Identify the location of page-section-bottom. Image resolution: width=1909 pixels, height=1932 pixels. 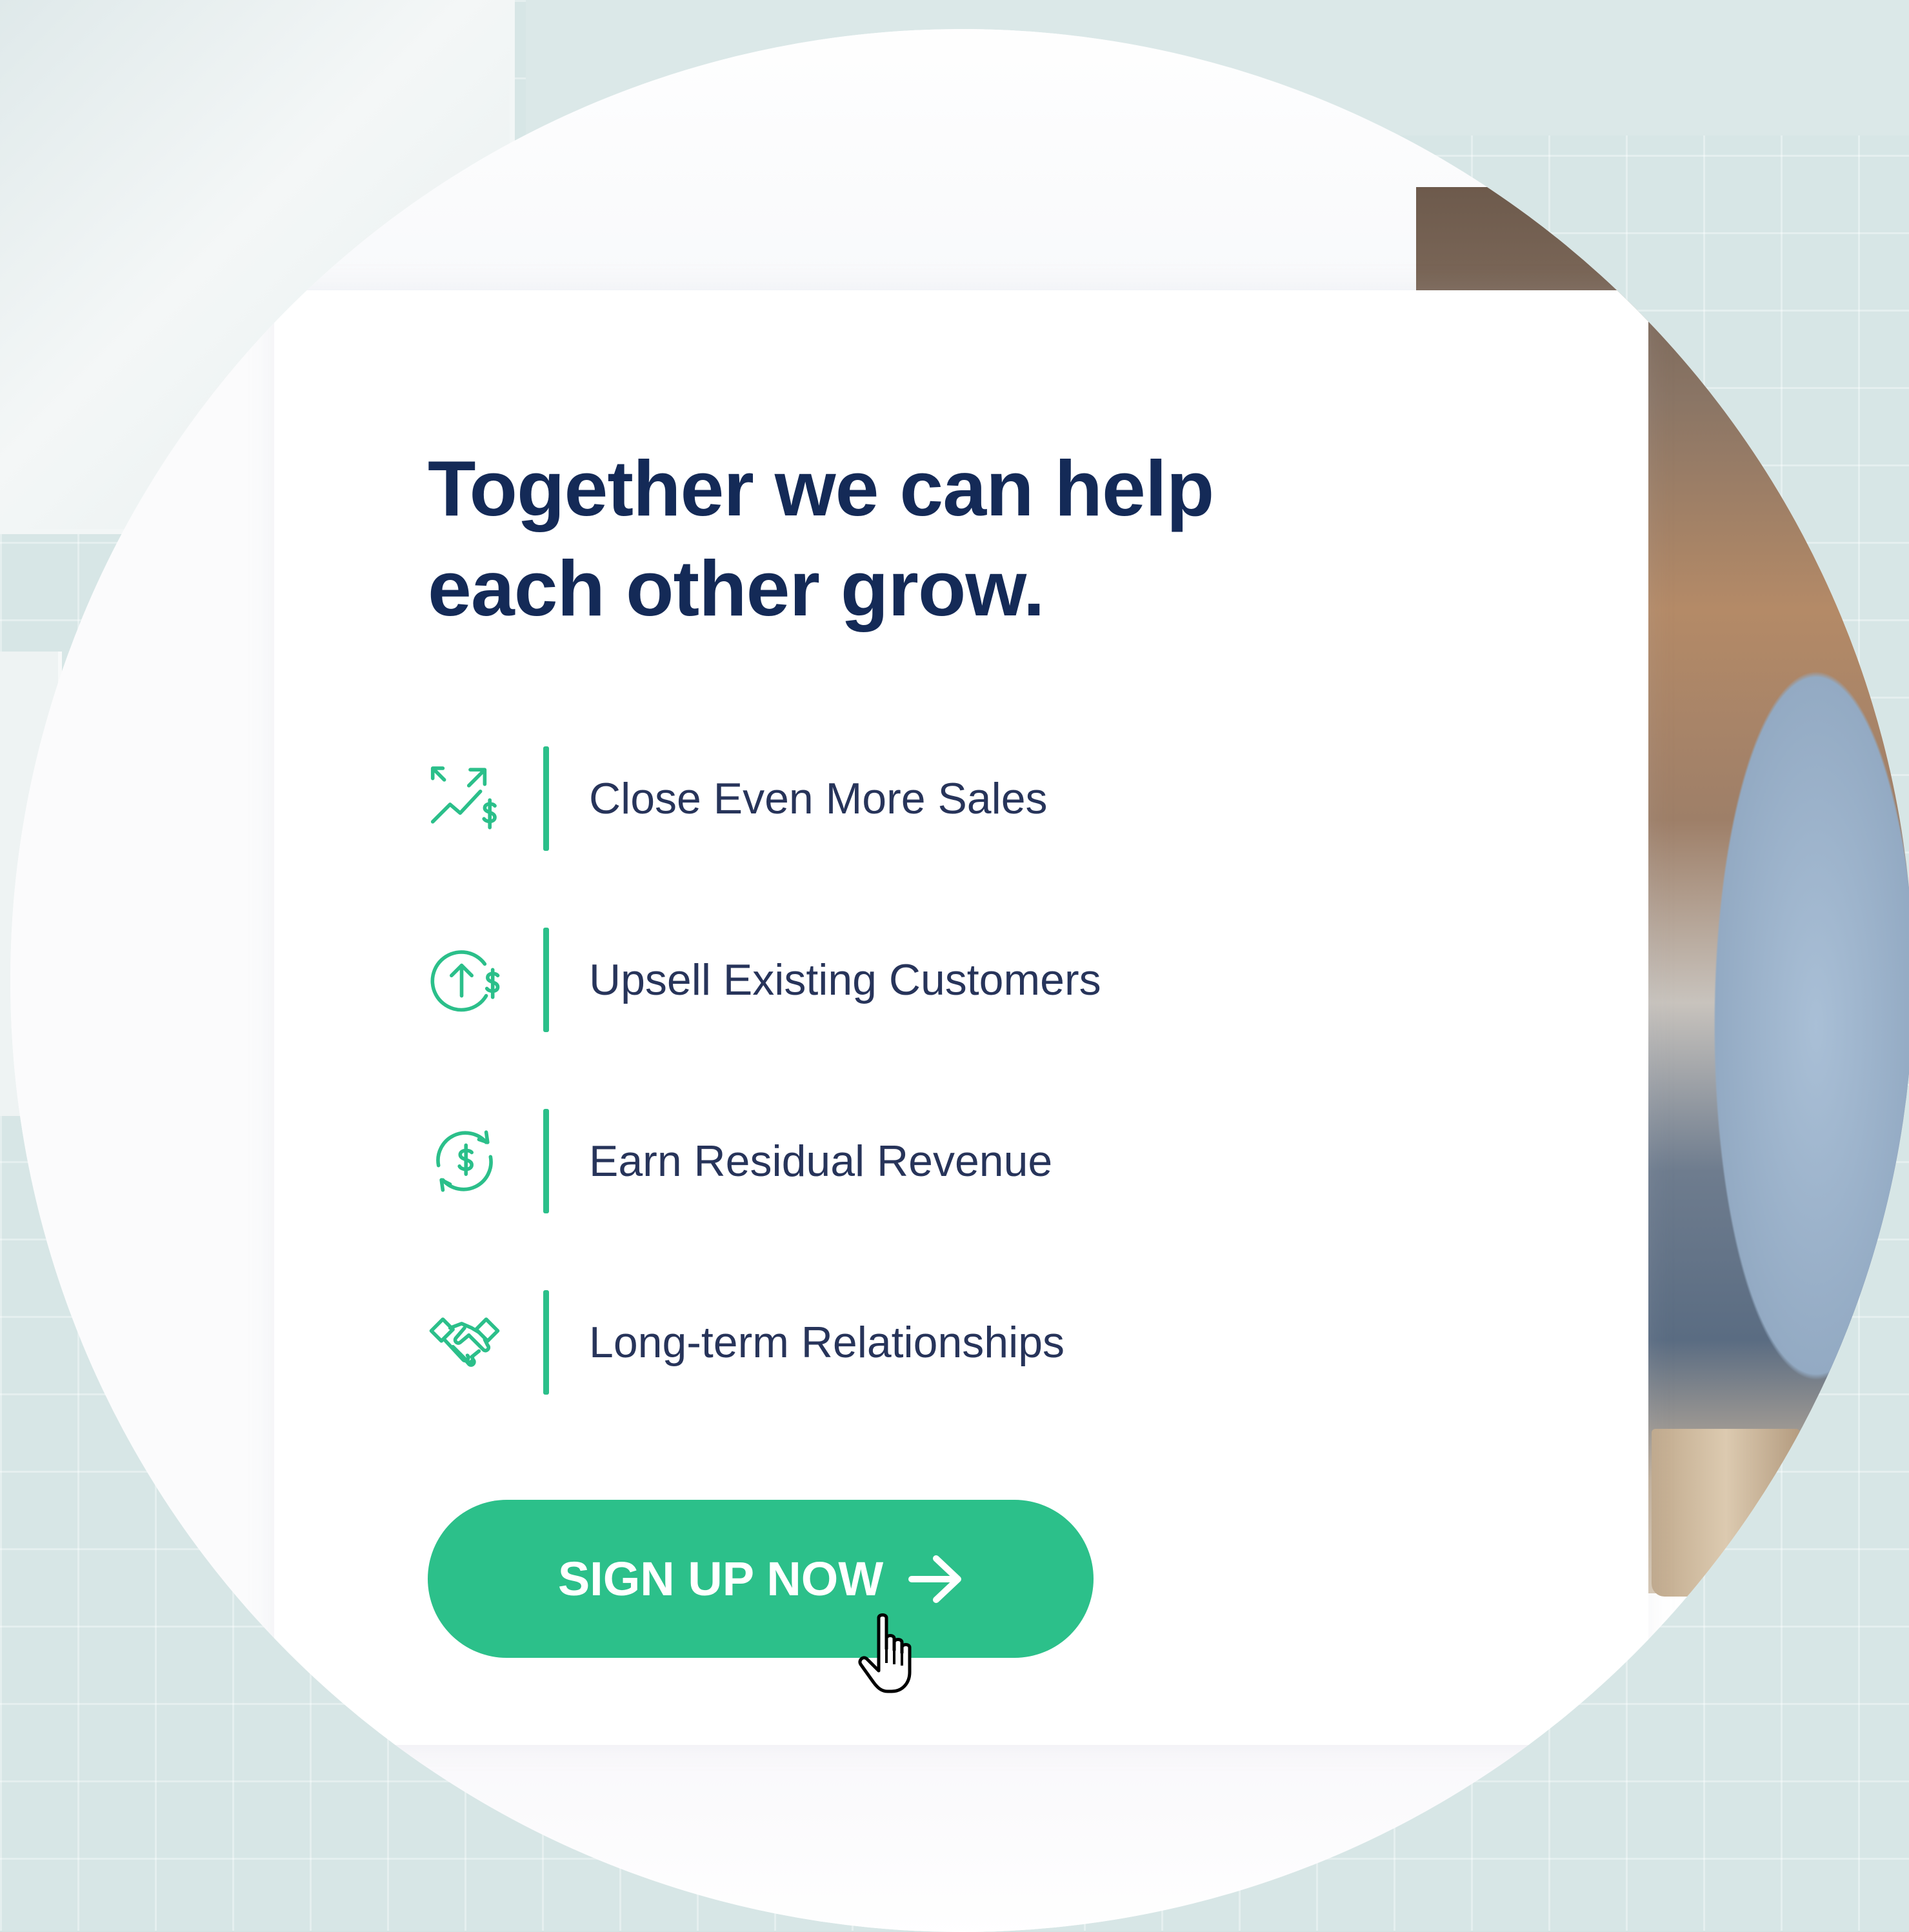
(959, 1838).